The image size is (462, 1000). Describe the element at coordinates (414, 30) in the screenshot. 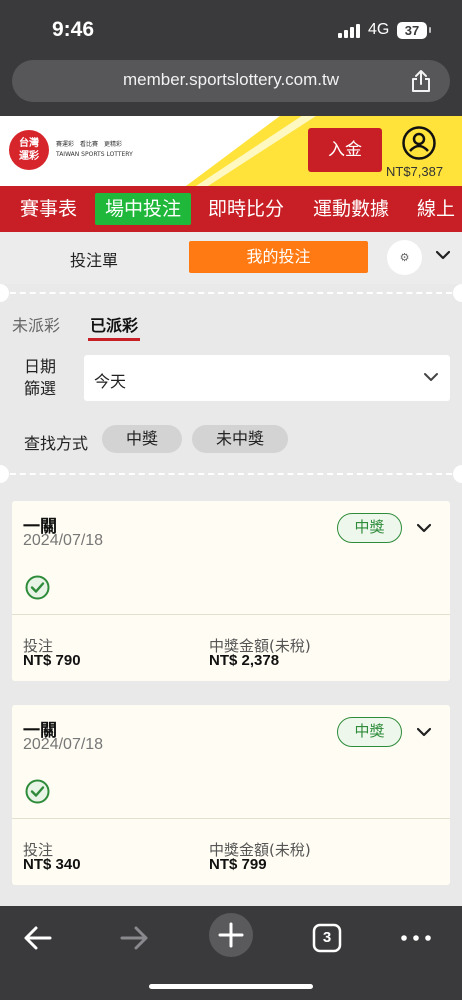

I see `battery-icon: 37` at that location.